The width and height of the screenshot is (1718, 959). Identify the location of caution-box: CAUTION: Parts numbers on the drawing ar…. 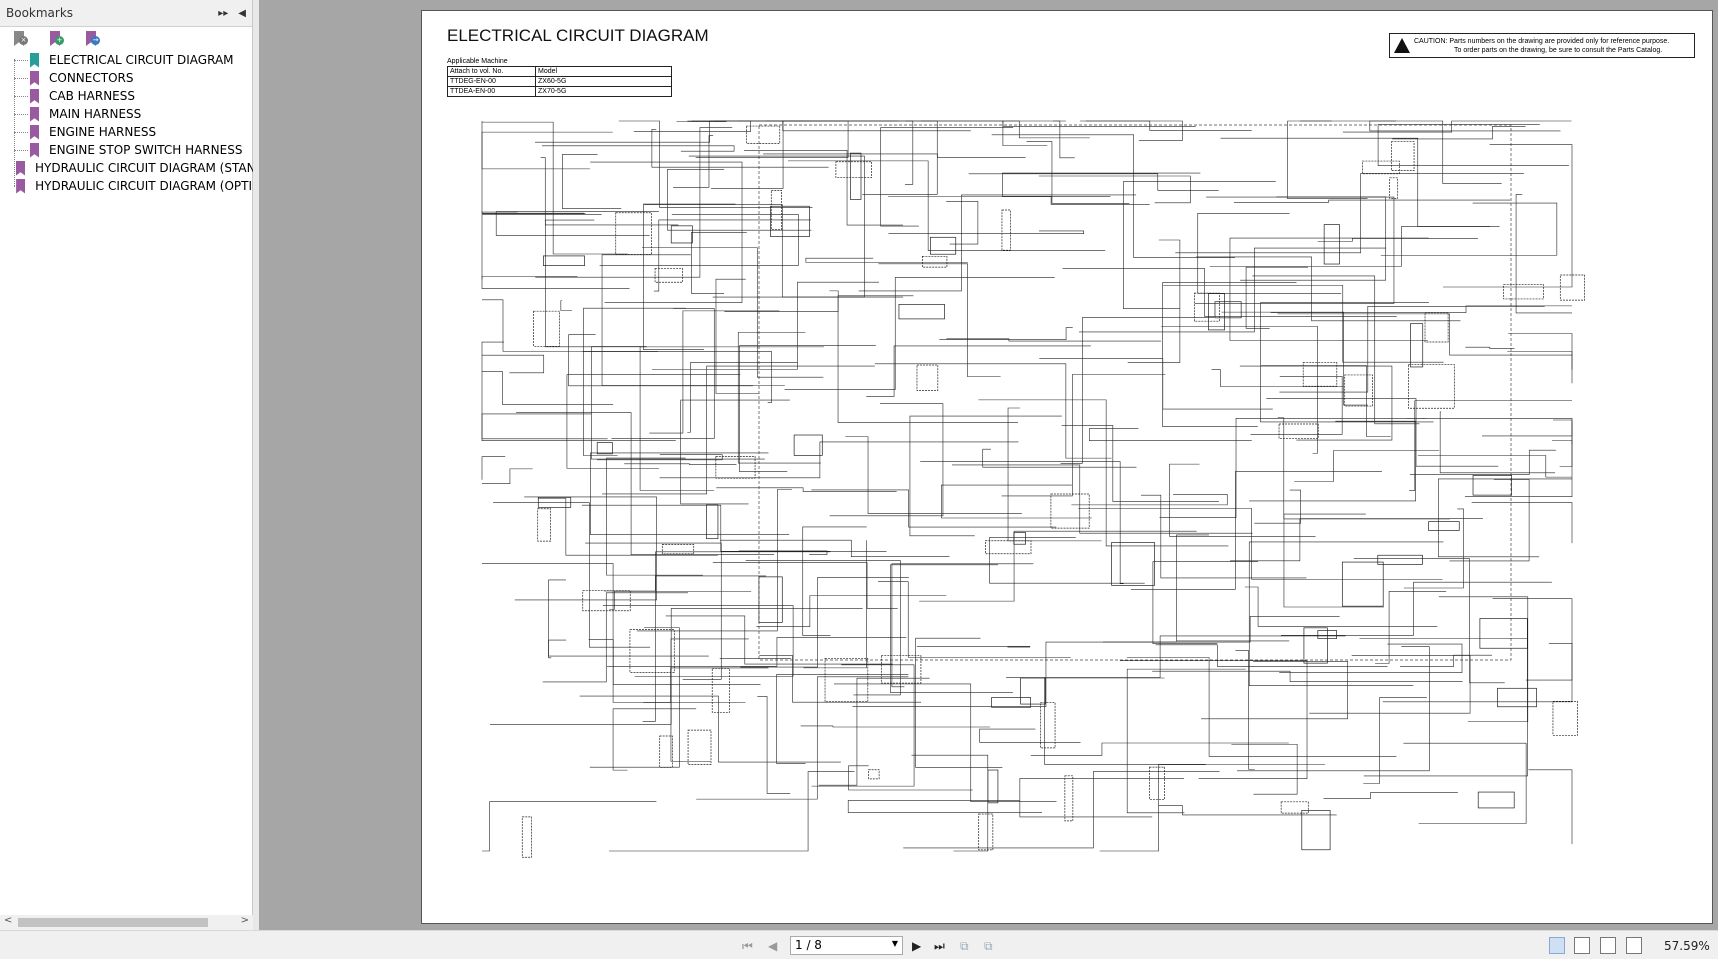
(1542, 45).